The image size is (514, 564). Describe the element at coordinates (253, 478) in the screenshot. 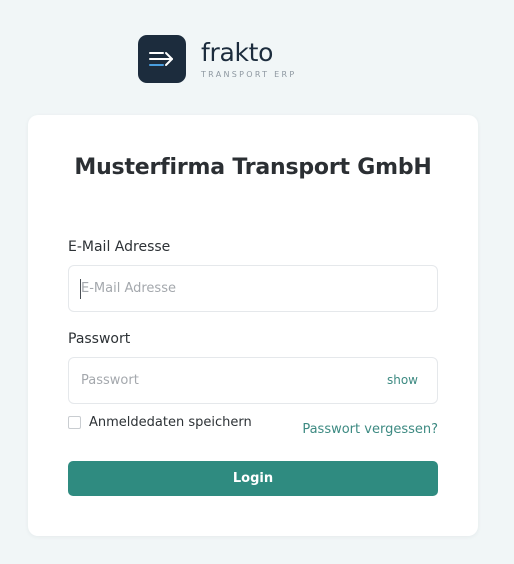

I see `login-button: Login` at that location.